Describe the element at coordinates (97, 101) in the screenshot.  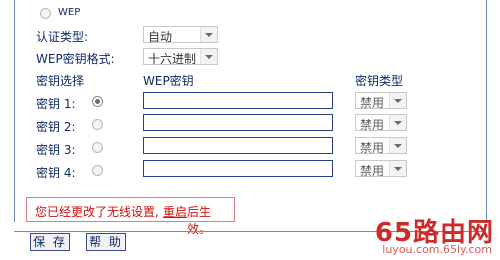
I see `key-1-radio` at that location.